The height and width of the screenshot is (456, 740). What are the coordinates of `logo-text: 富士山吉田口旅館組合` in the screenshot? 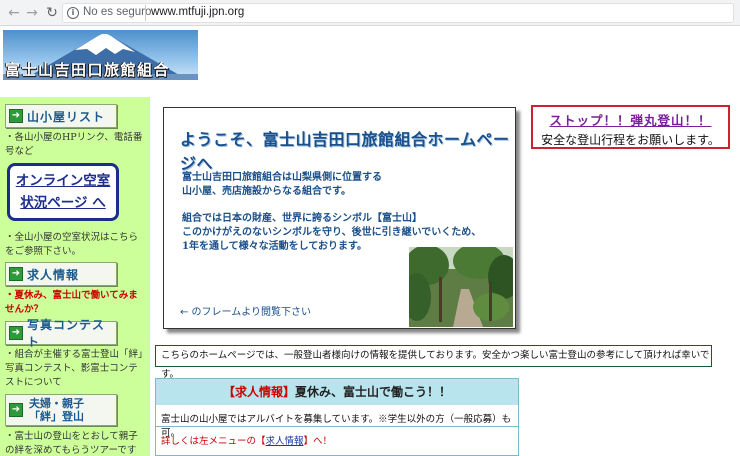 It's located at (88, 70).